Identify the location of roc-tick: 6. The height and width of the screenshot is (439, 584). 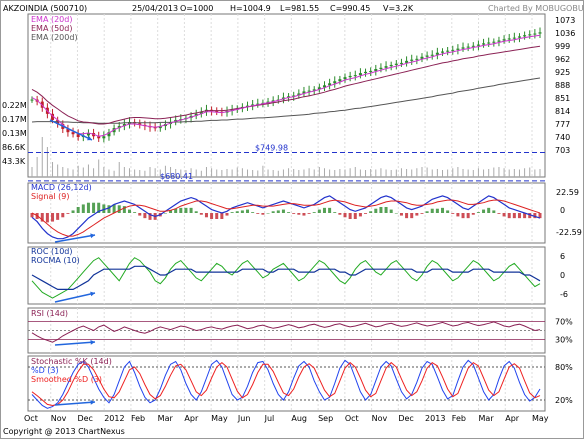
(562, 256).